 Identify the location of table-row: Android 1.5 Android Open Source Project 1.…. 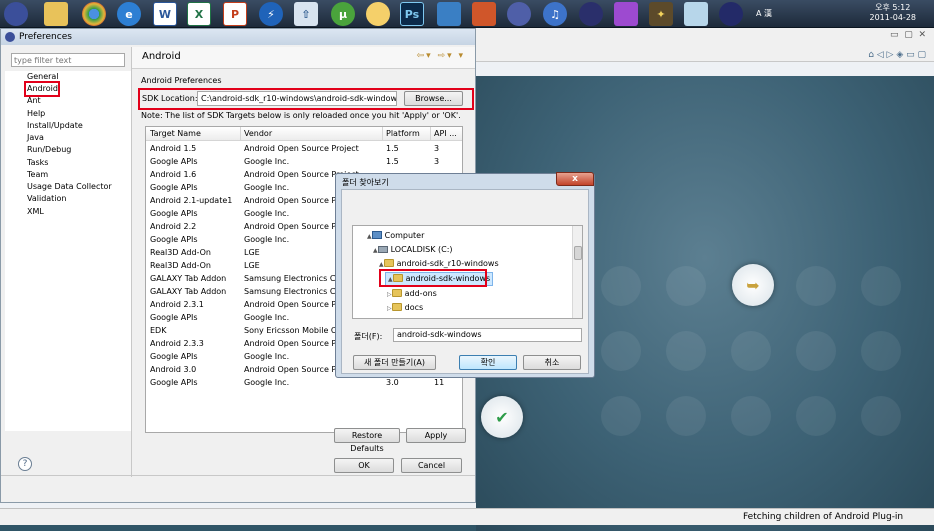
(304, 148).